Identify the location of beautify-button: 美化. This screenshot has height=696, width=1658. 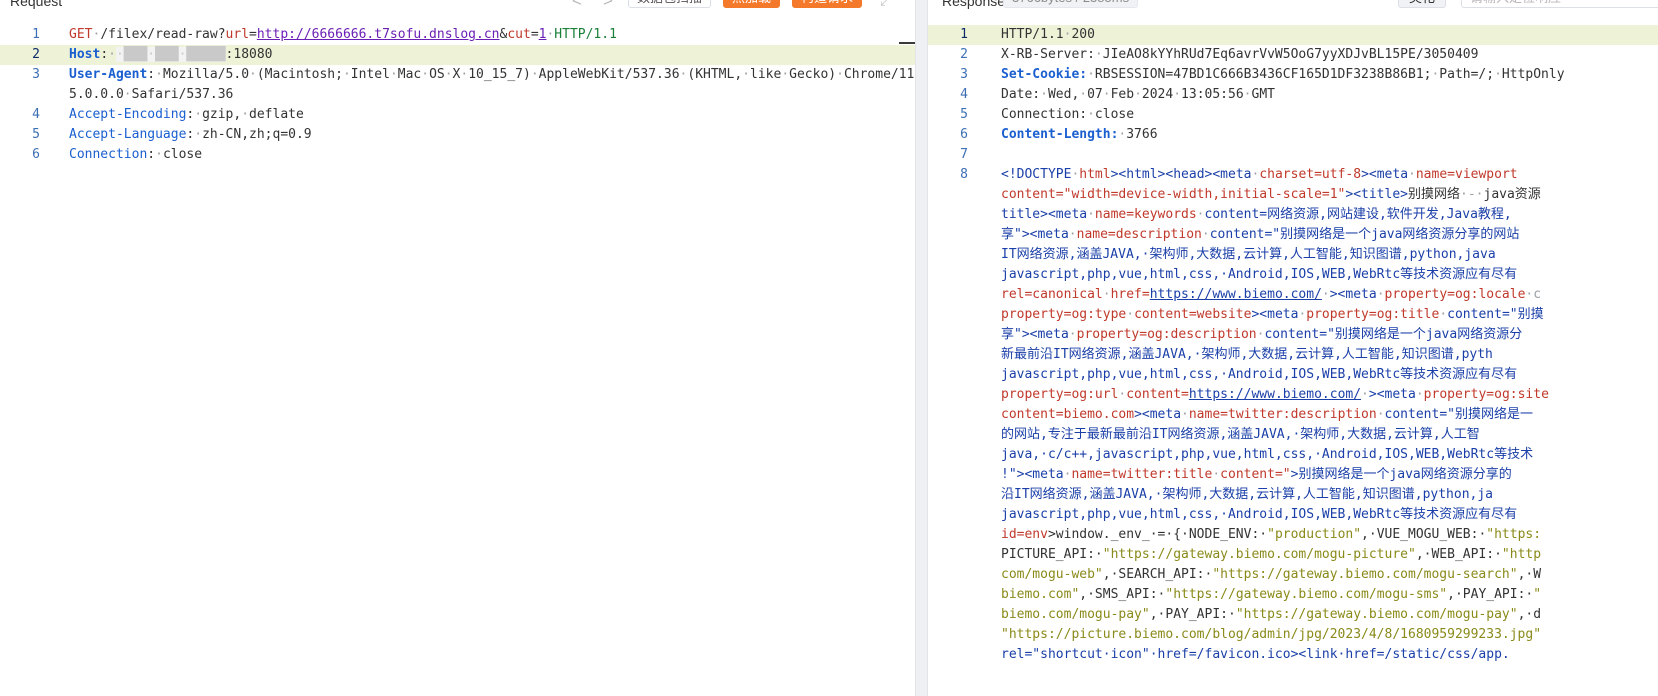
(1422, 4).